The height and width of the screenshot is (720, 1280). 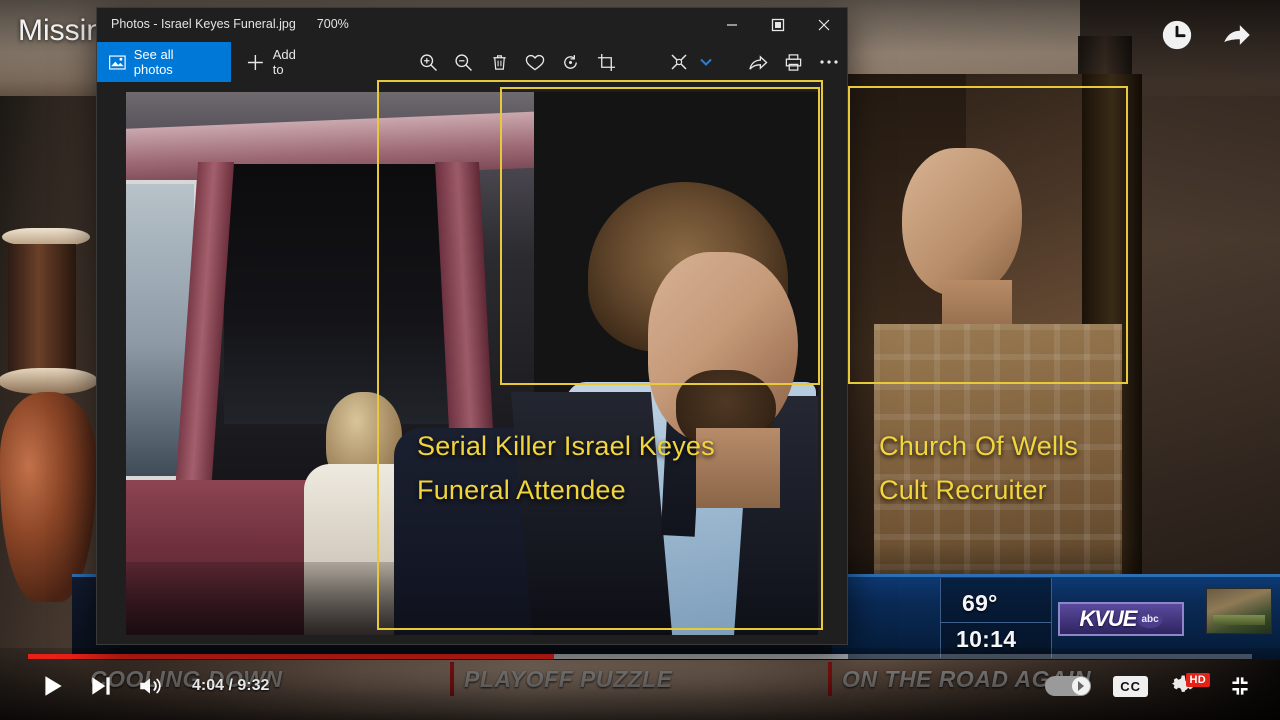 I want to click on settings-button: HD, so click(x=1190, y=686).